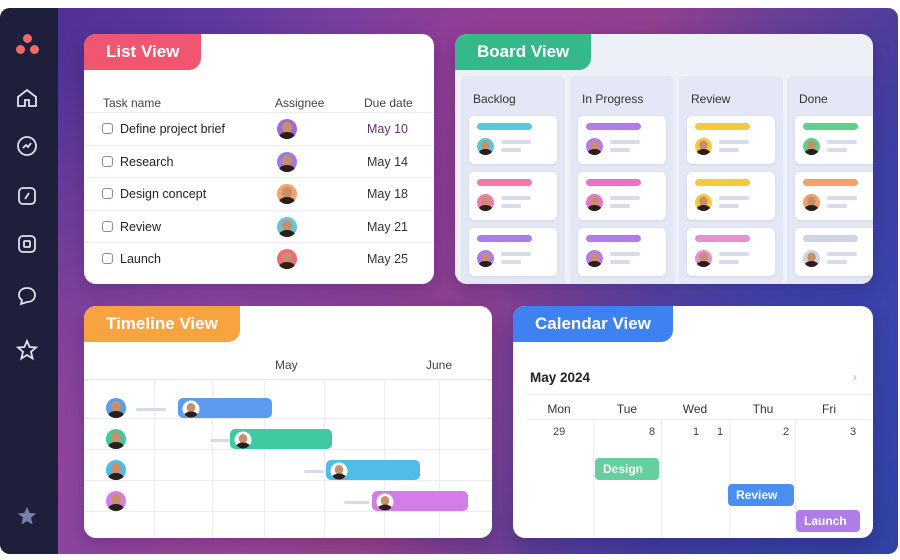  I want to click on calendar-event-review: Review, so click(761, 495).